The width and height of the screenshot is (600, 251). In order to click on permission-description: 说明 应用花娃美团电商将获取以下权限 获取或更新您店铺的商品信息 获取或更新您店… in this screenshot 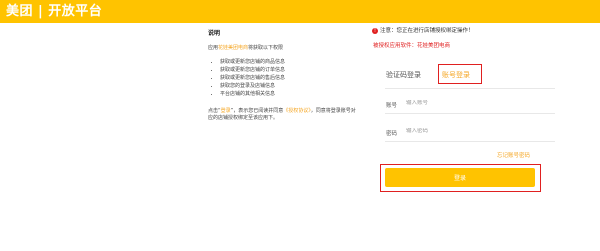, I will do `click(283, 76)`.